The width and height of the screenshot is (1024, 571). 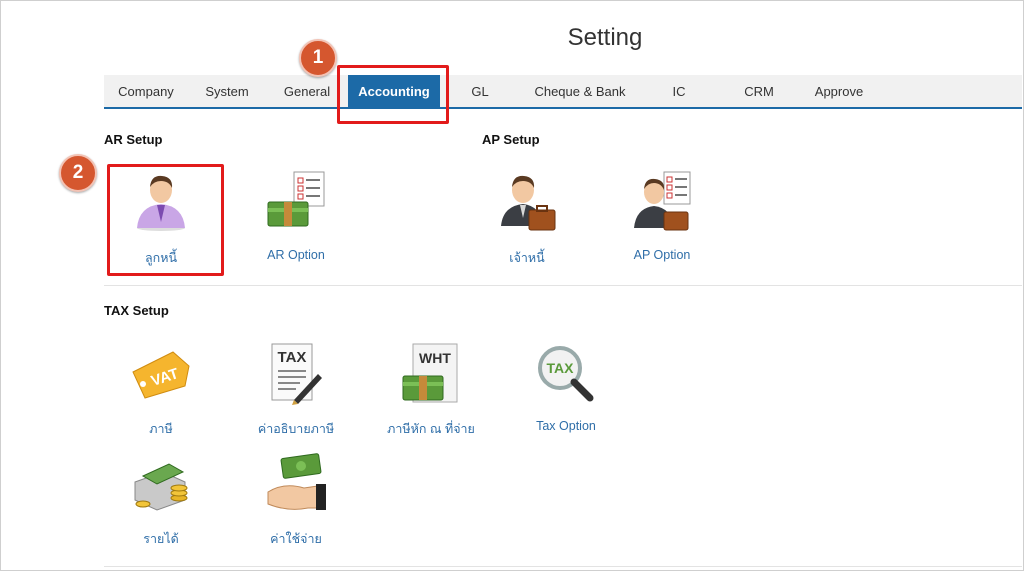 I want to click on tile-label: Tax Option, so click(x=566, y=426).